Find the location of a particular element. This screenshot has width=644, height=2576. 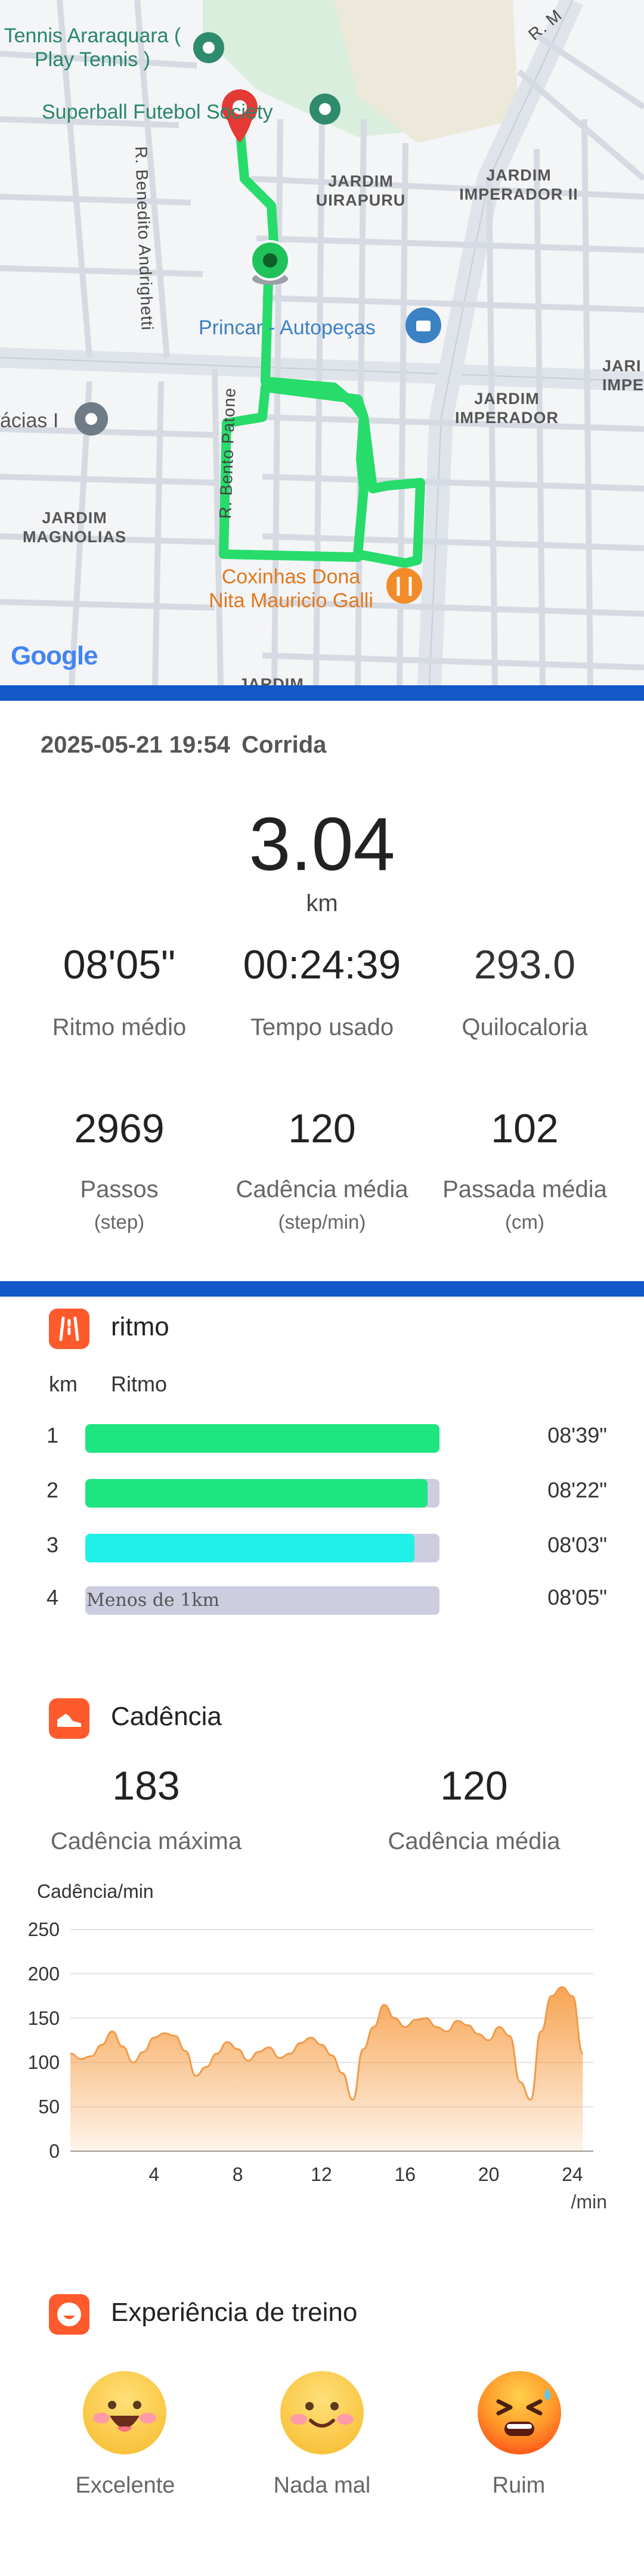

pace-row-km: 3 is located at coordinates (53, 1545).